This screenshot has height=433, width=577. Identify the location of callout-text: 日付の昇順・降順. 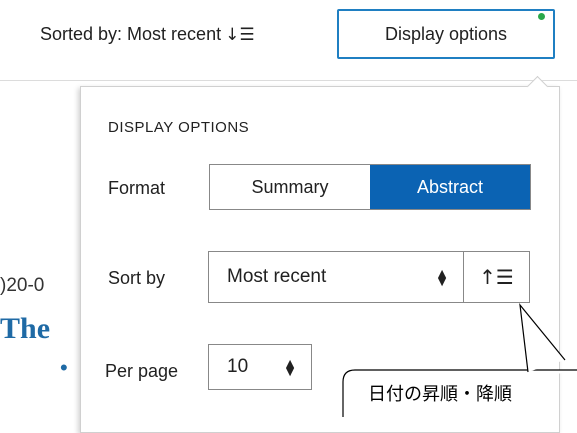
(440, 394).